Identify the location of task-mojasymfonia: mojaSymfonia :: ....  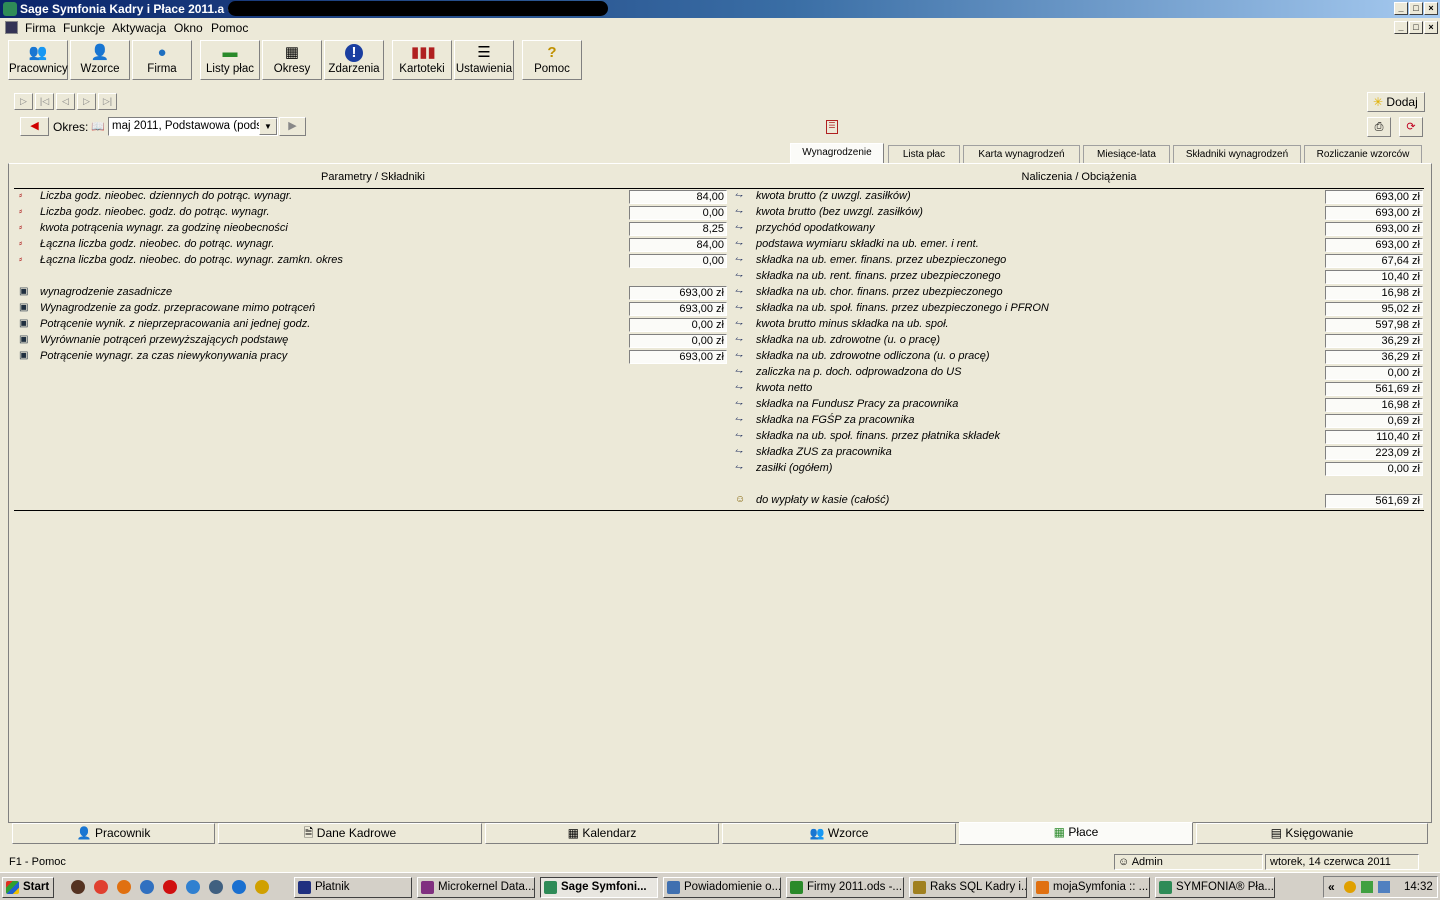
(1091, 887).